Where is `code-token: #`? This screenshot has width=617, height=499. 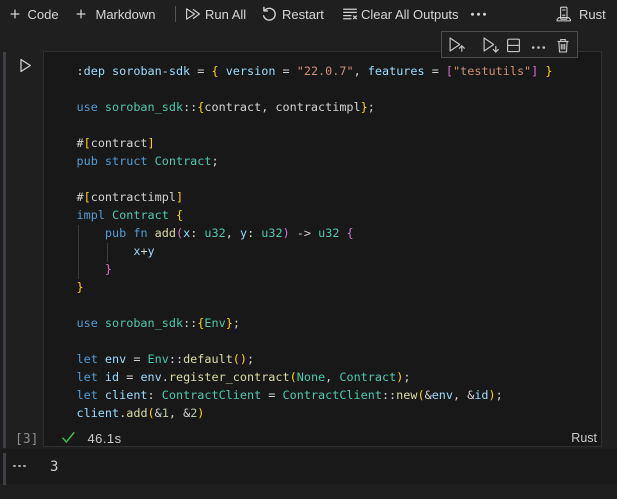 code-token: # is located at coordinates (80, 197).